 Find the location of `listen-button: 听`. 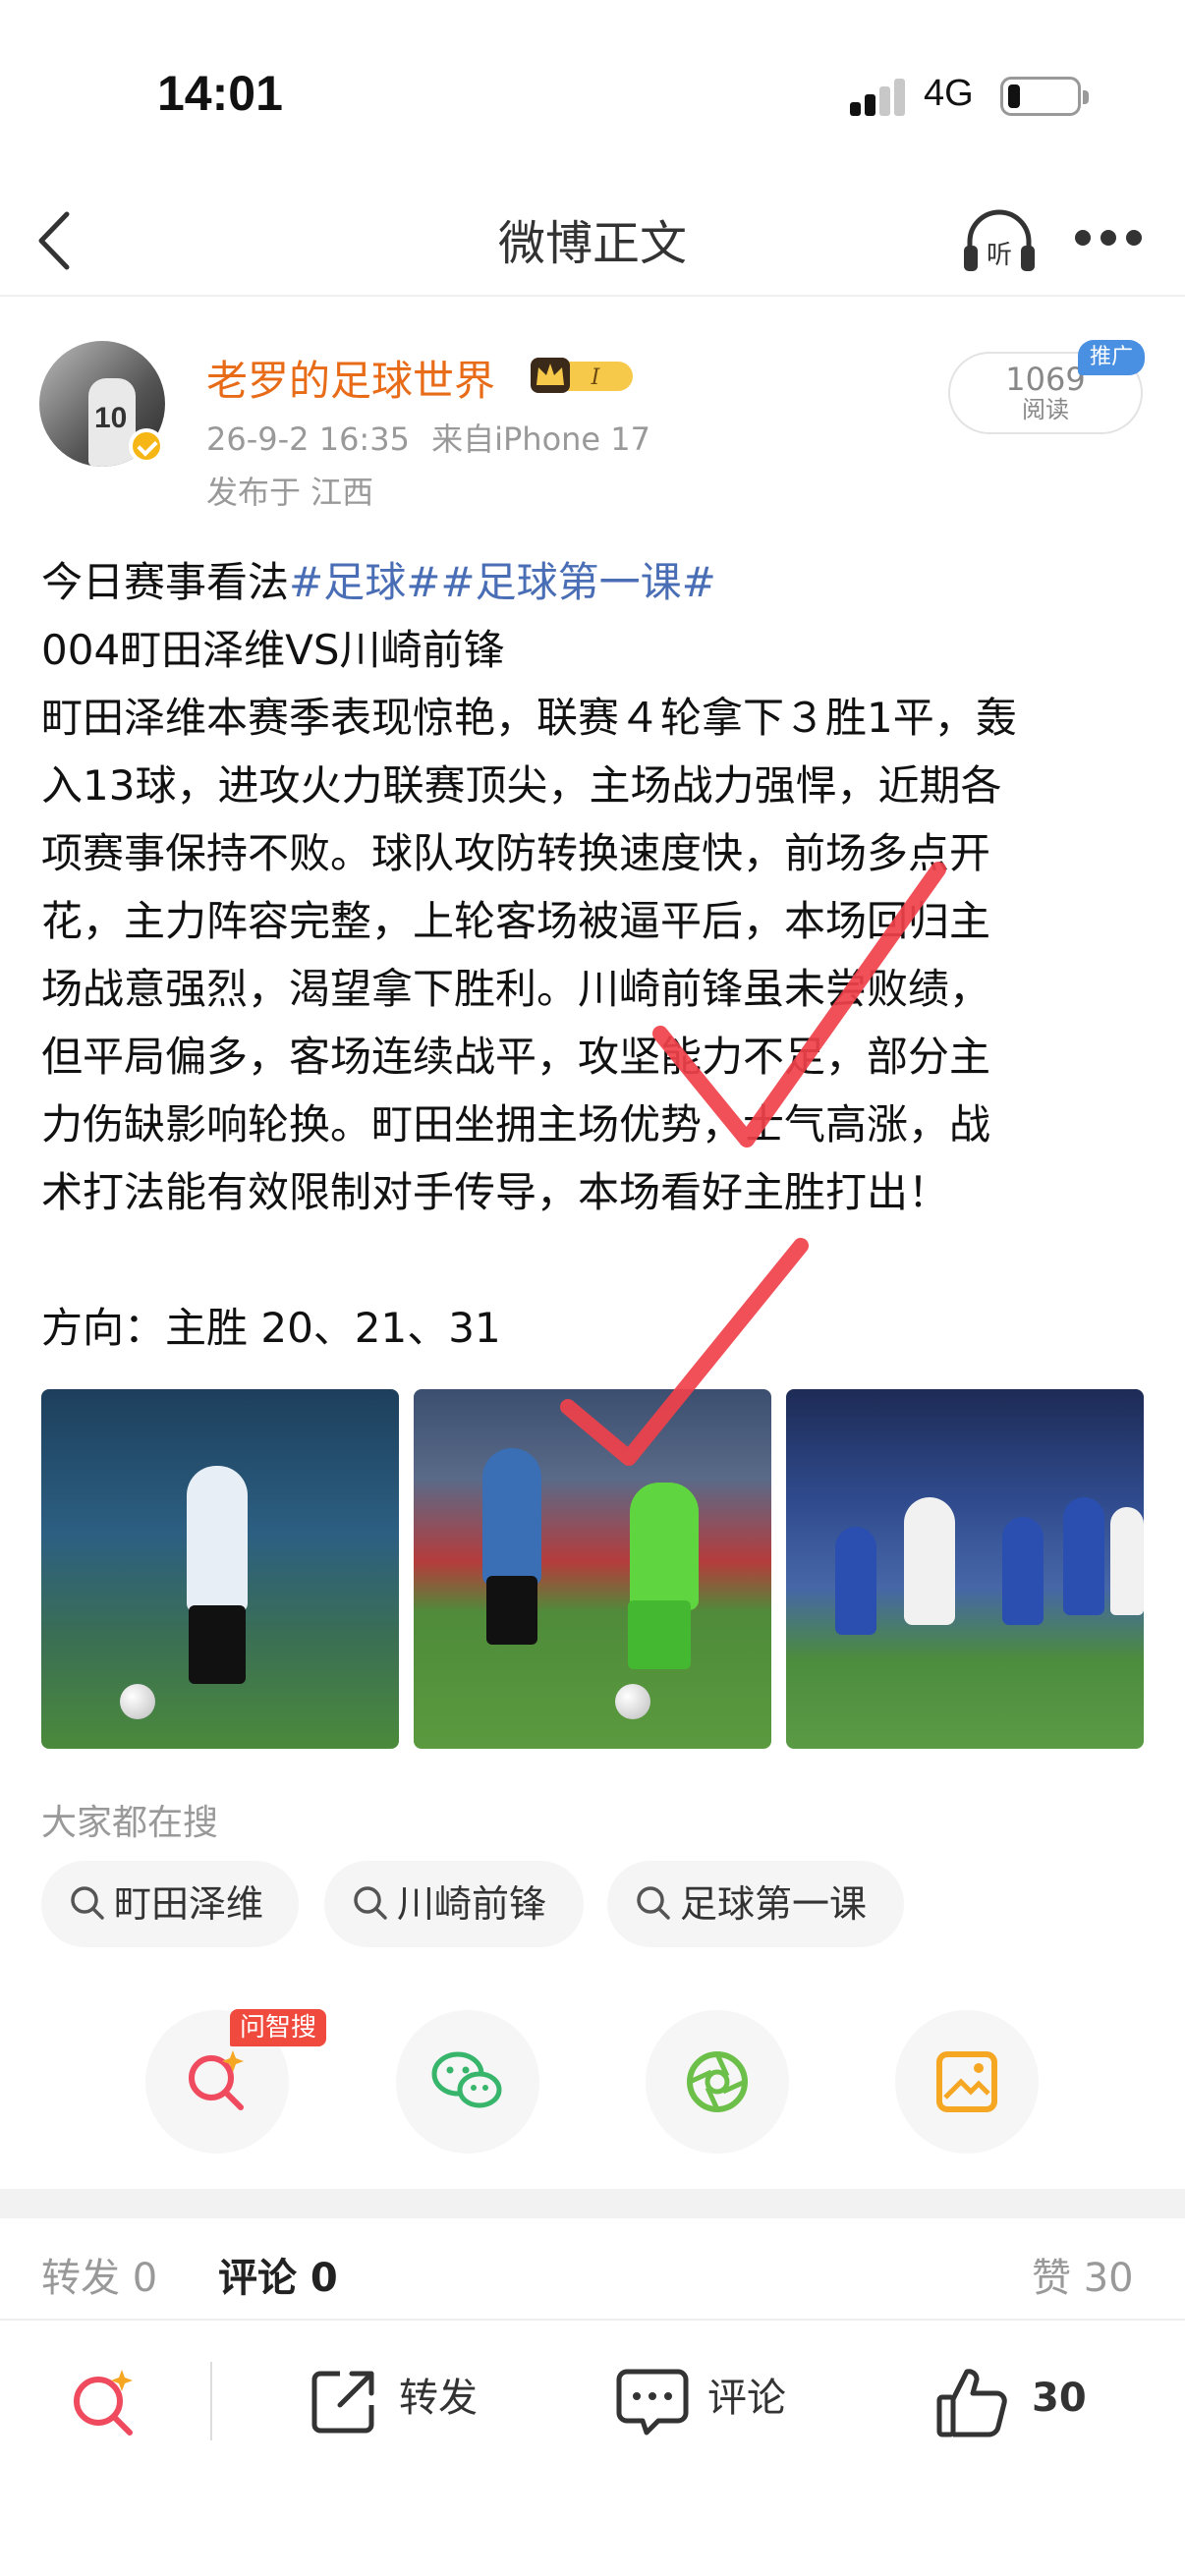

listen-button: 听 is located at coordinates (1000, 239).